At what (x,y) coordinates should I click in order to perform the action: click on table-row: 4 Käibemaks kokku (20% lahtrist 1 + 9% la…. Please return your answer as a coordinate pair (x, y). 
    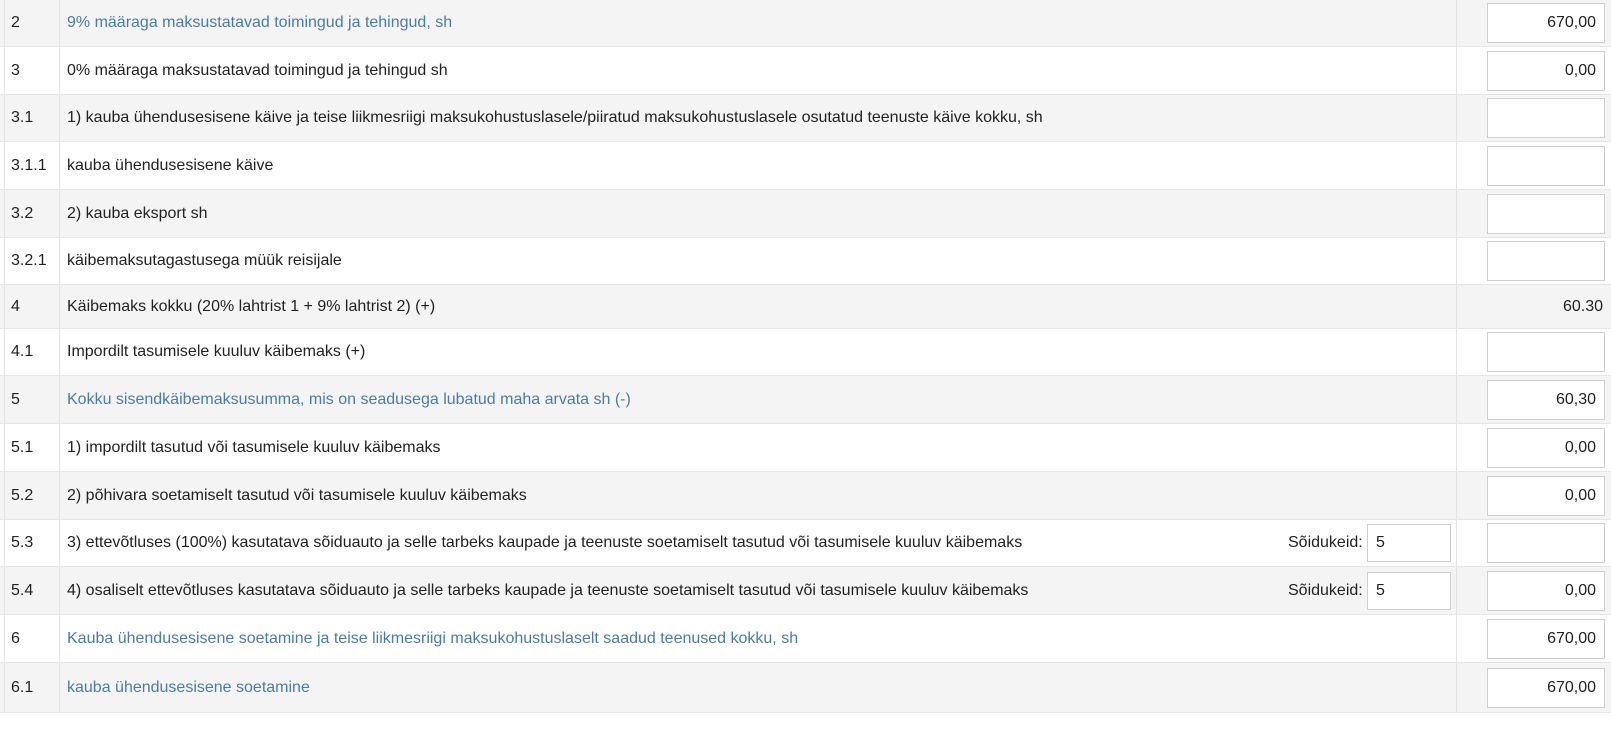
    Looking at the image, I should click on (805, 307).